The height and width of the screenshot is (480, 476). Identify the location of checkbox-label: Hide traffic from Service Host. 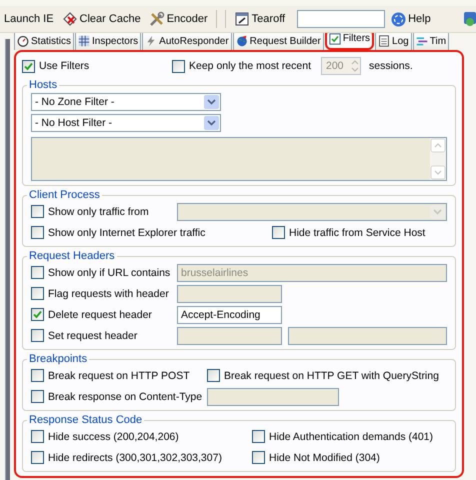
(357, 232).